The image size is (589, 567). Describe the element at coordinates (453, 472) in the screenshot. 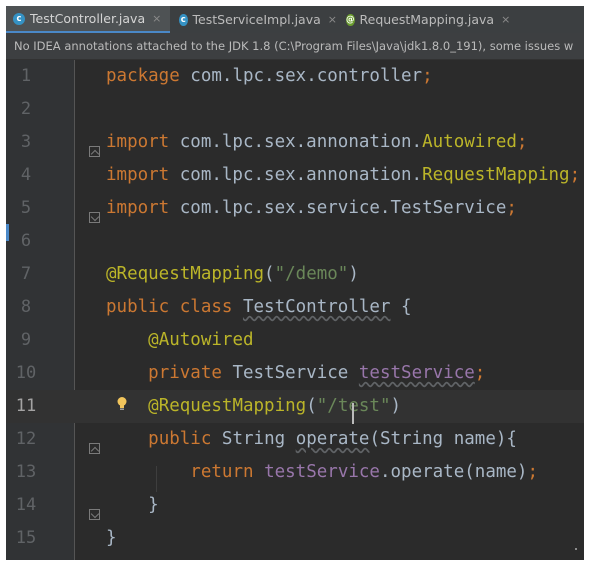

I see `code-token: .operate(name)` at that location.